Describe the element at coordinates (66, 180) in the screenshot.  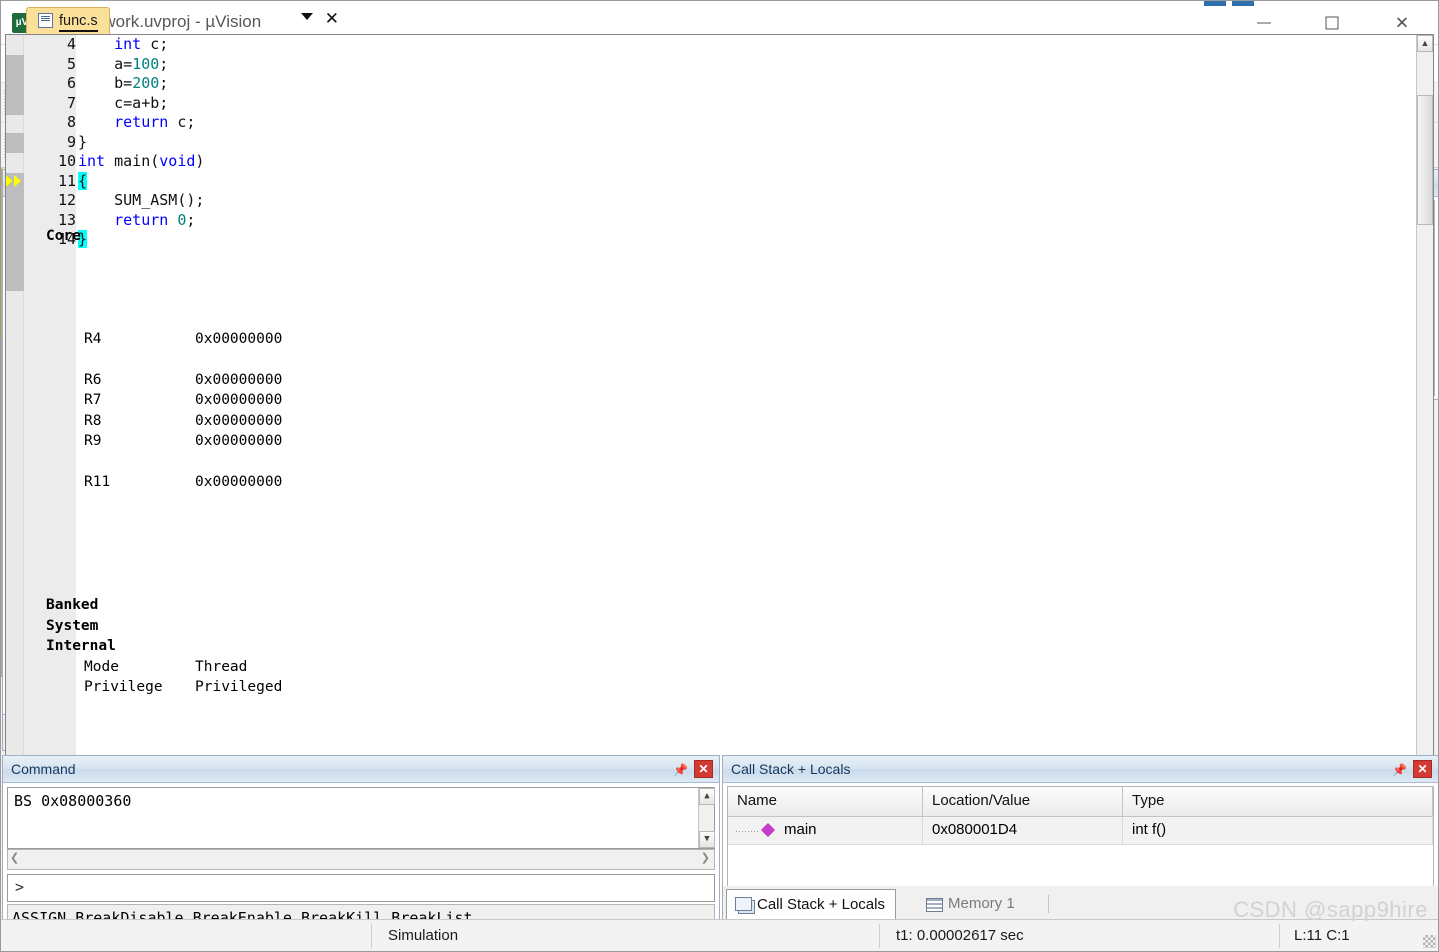
I see `line-number: 11` at that location.